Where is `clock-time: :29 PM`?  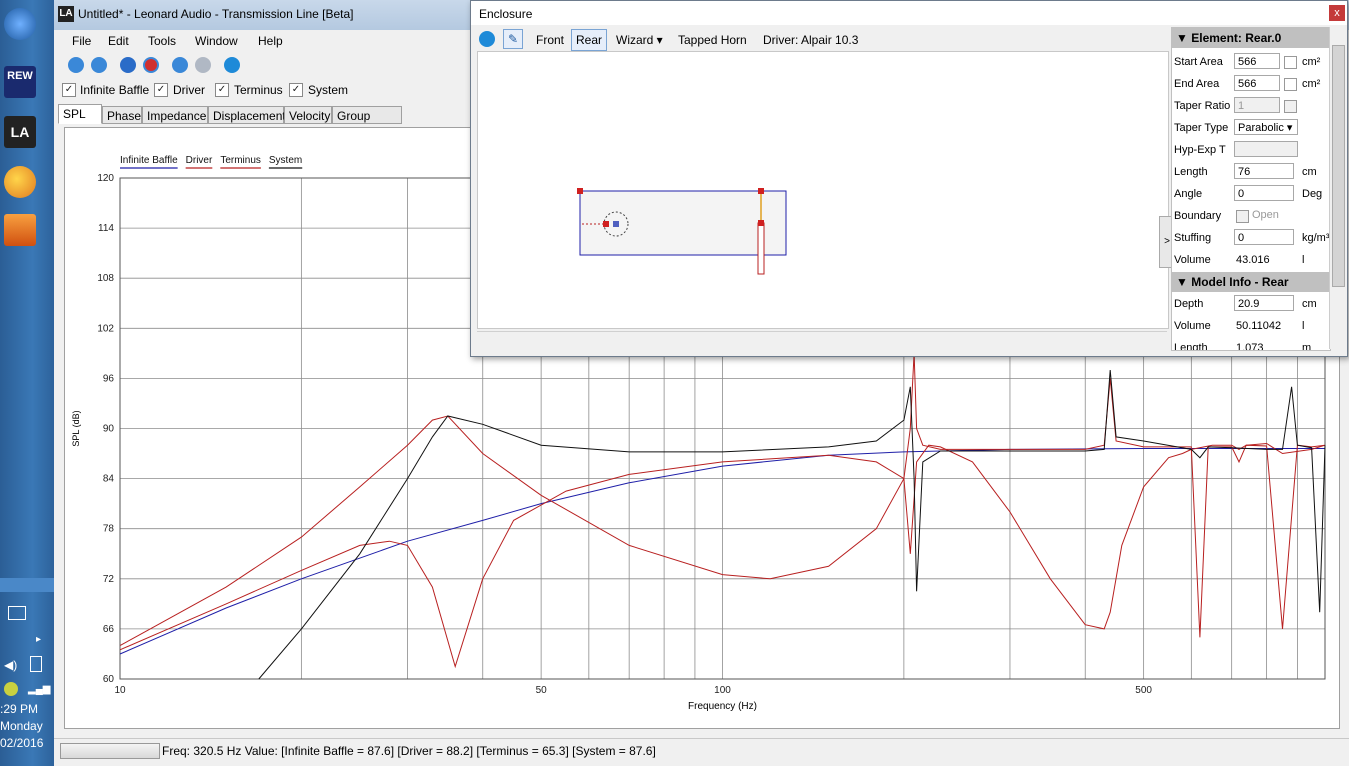
clock-time: :29 PM is located at coordinates (27, 709).